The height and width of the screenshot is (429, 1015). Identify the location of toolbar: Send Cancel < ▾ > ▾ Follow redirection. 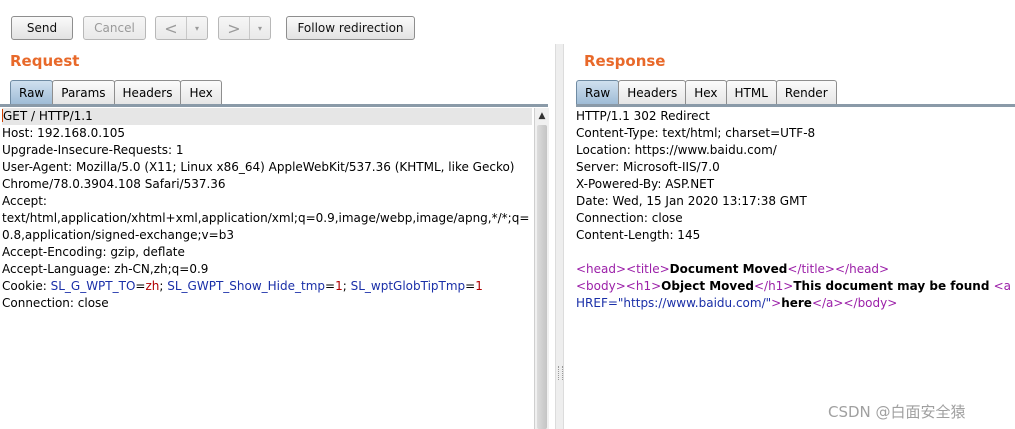
(507, 22).